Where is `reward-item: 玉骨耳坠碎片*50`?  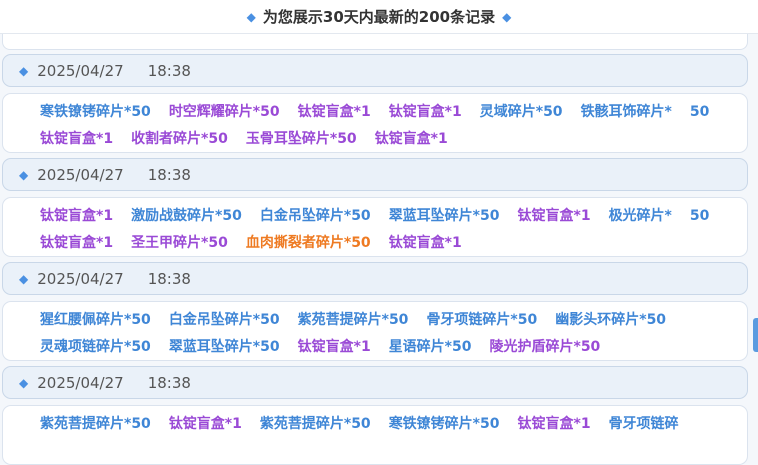
reward-item: 玉骨耳坠碎片*50 is located at coordinates (301, 139).